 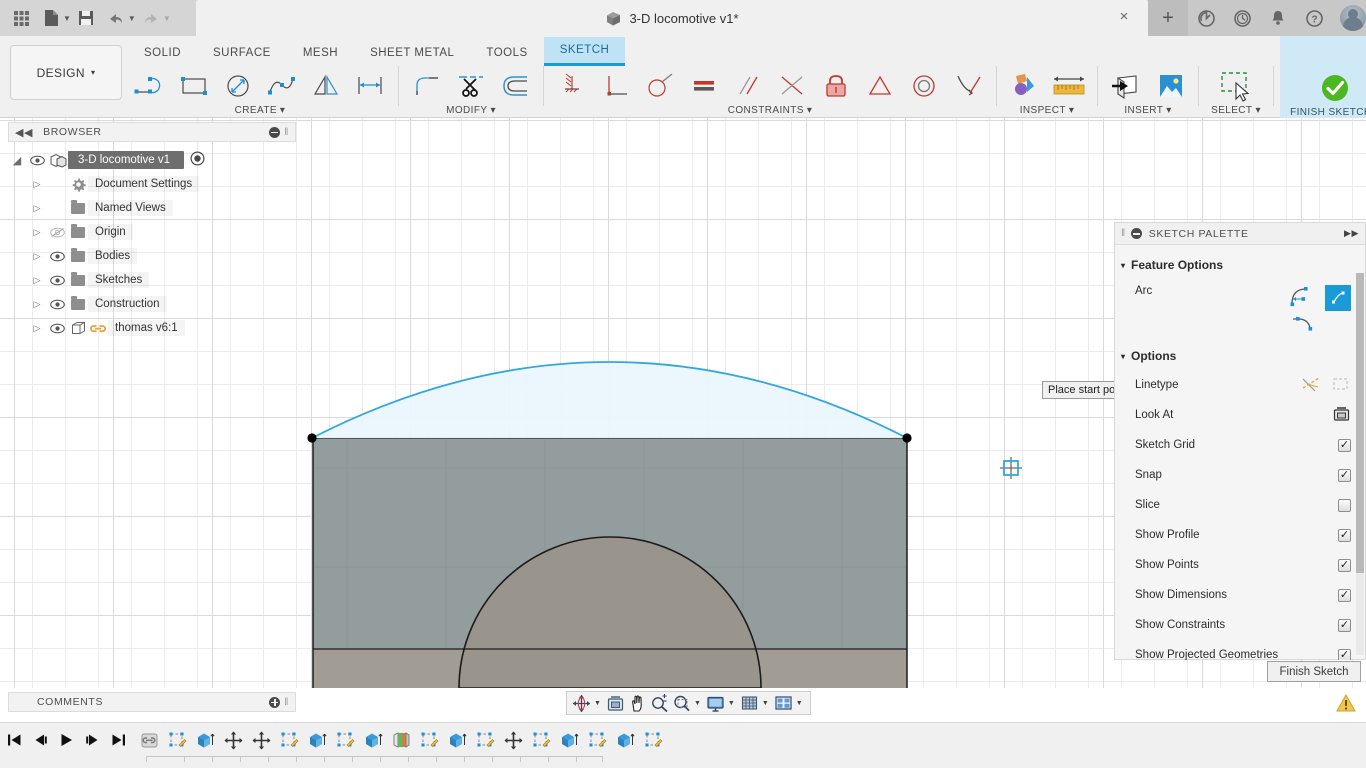 What do you see at coordinates (92, 740) in the screenshot?
I see `step-forward-button` at bounding box center [92, 740].